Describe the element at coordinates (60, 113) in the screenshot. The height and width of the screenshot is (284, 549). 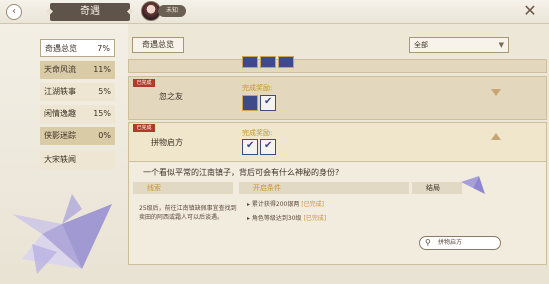
I see `sidebar-item-label: 闲情逸趣` at that location.